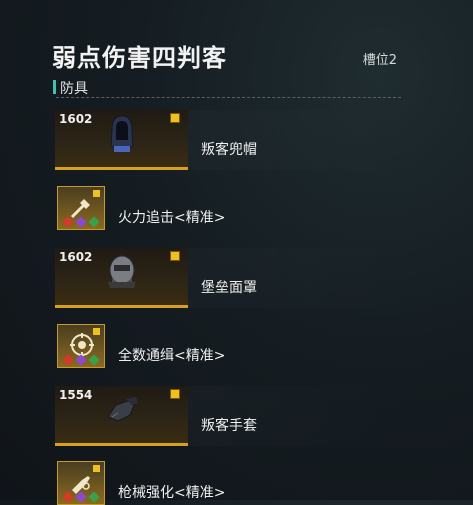 The height and width of the screenshot is (505, 473). I want to click on hood-icon, so click(122, 136).